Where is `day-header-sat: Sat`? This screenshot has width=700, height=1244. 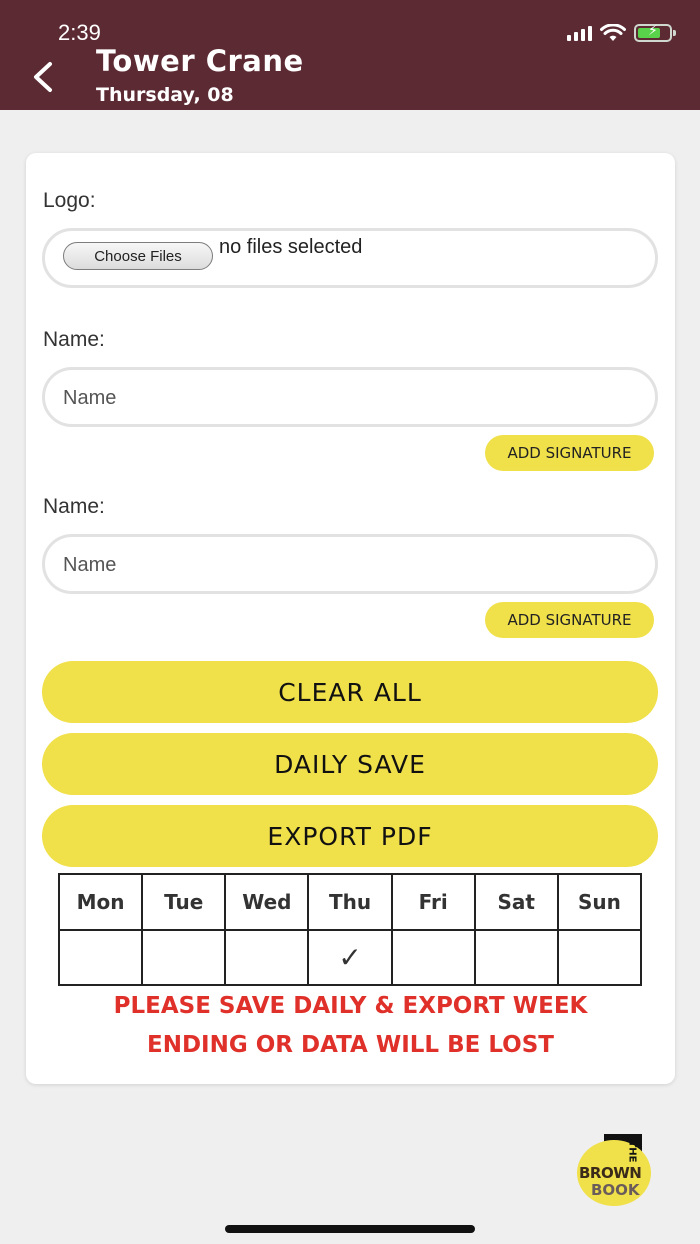
day-header-sat: Sat is located at coordinates (516, 902).